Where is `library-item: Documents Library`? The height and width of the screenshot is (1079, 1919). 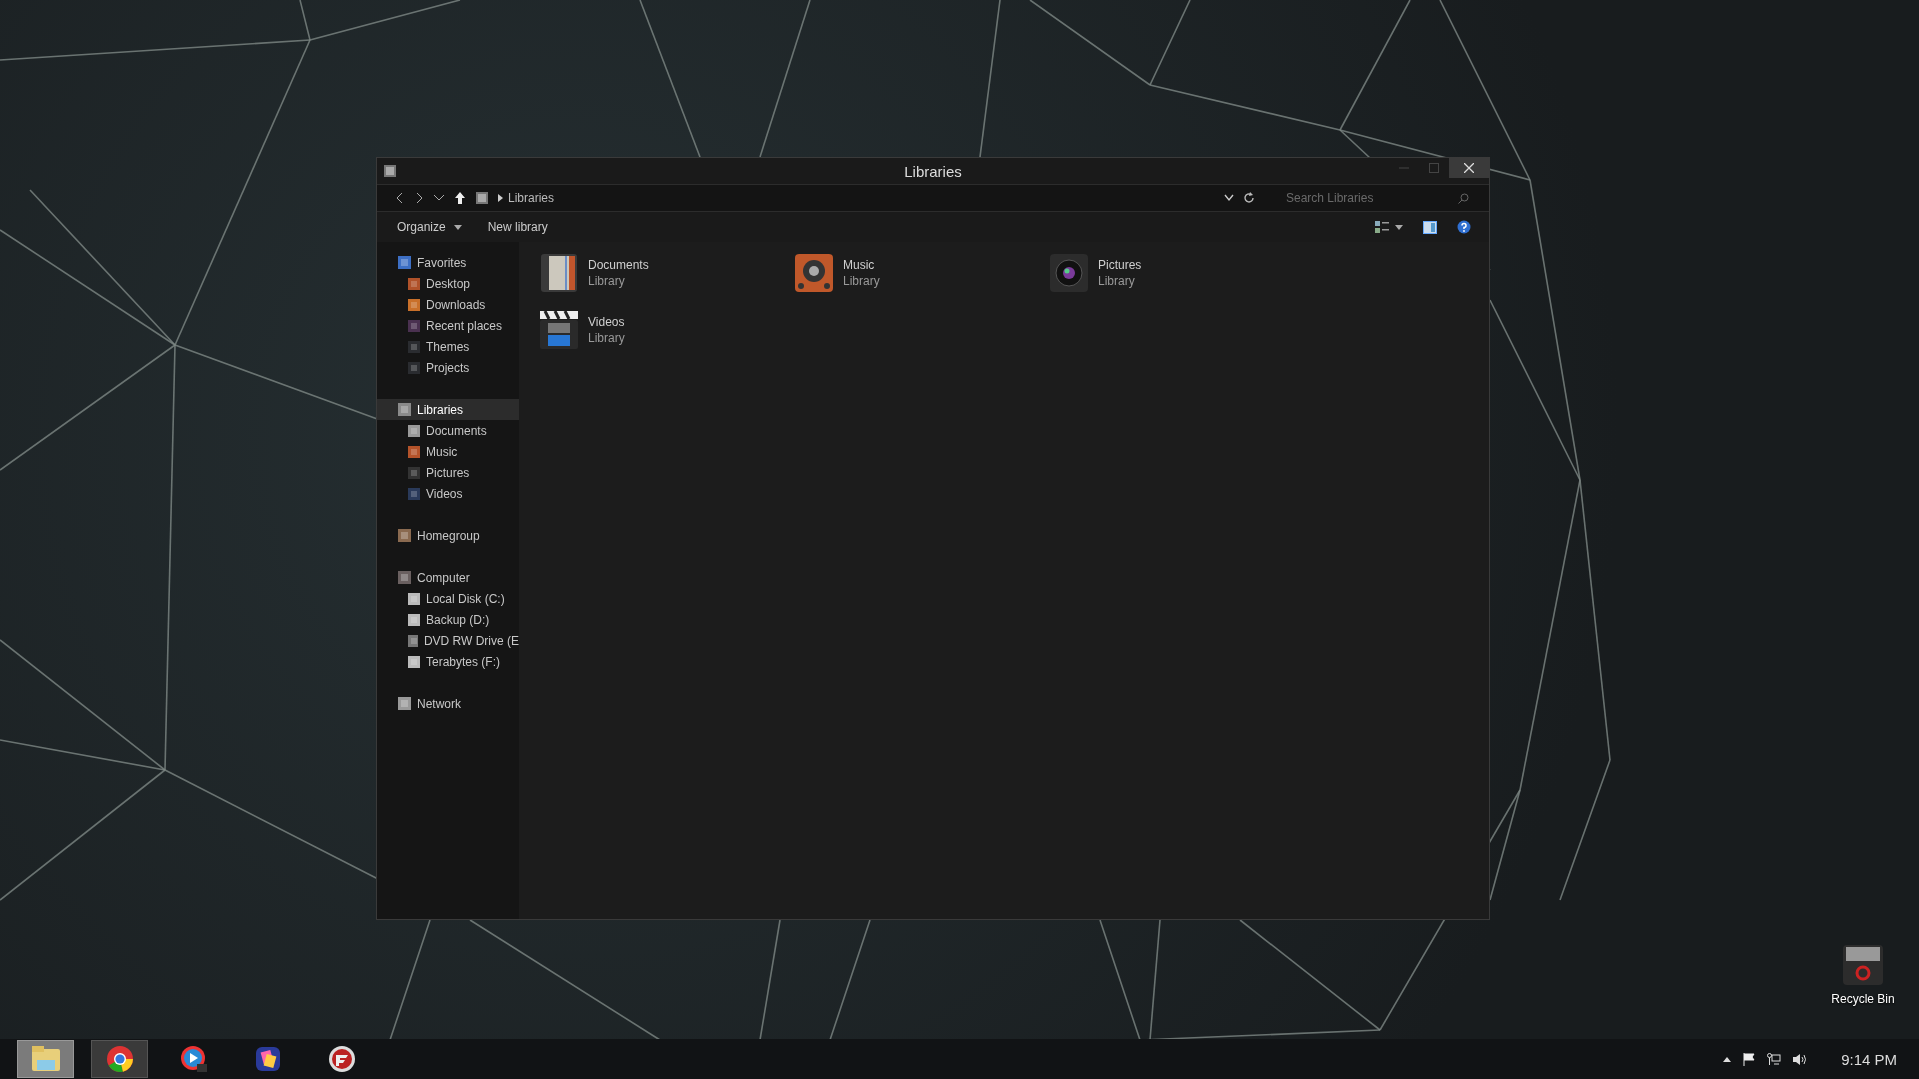 library-item: Documents Library is located at coordinates (666, 273).